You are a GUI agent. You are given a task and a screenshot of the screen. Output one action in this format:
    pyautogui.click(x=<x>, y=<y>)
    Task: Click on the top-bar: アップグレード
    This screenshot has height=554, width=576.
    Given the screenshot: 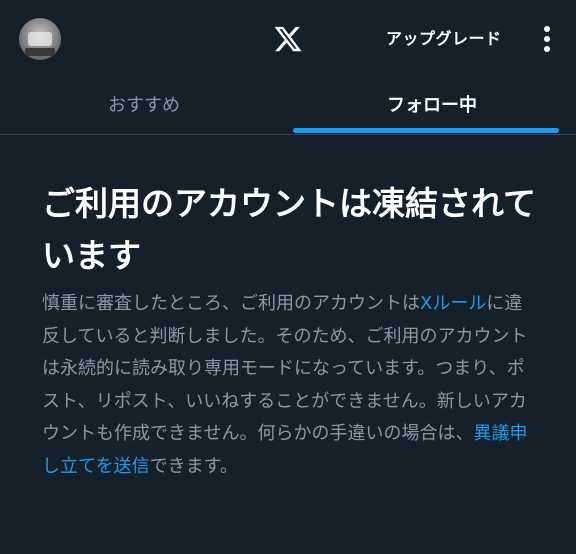 What is the action you would take?
    pyautogui.click(x=288, y=40)
    